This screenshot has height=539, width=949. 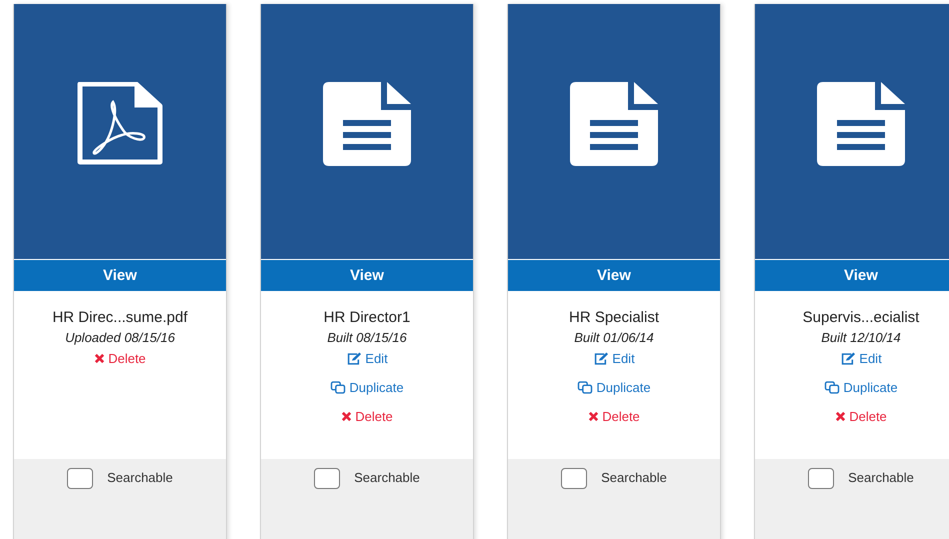 What do you see at coordinates (861, 337) in the screenshot?
I see `document-date: Built 12/10/14` at bounding box center [861, 337].